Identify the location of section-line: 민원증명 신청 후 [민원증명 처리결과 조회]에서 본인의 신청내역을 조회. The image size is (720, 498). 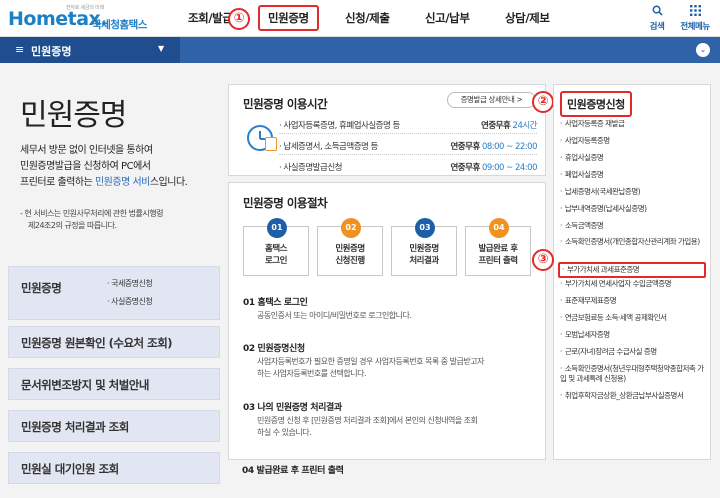
(367, 420).